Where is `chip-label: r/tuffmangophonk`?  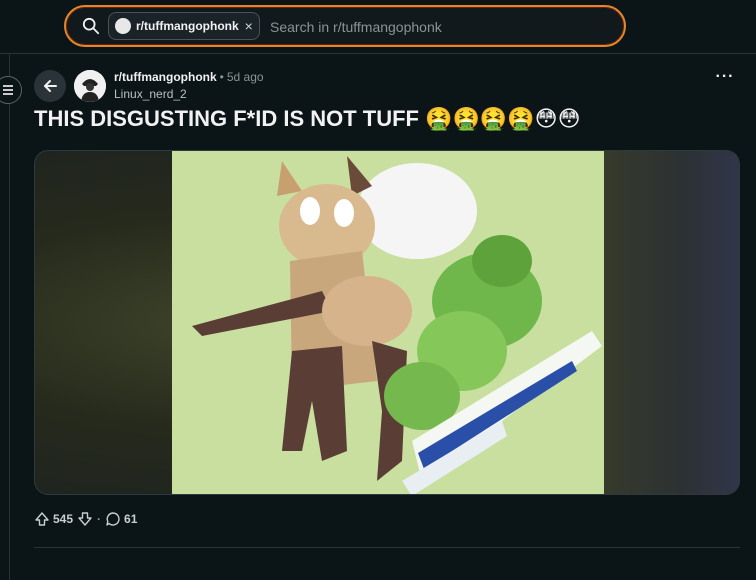
chip-label: r/tuffmangophonk is located at coordinates (187, 26).